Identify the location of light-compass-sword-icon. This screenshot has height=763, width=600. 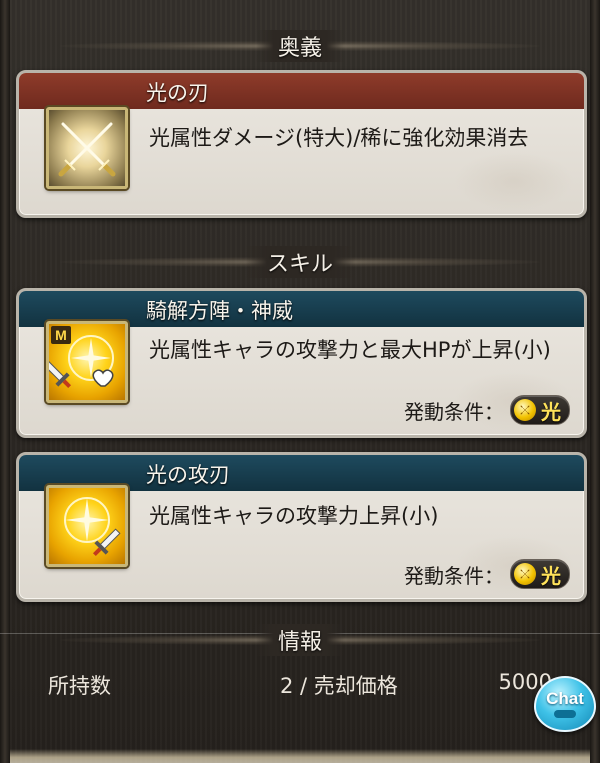
(87, 526).